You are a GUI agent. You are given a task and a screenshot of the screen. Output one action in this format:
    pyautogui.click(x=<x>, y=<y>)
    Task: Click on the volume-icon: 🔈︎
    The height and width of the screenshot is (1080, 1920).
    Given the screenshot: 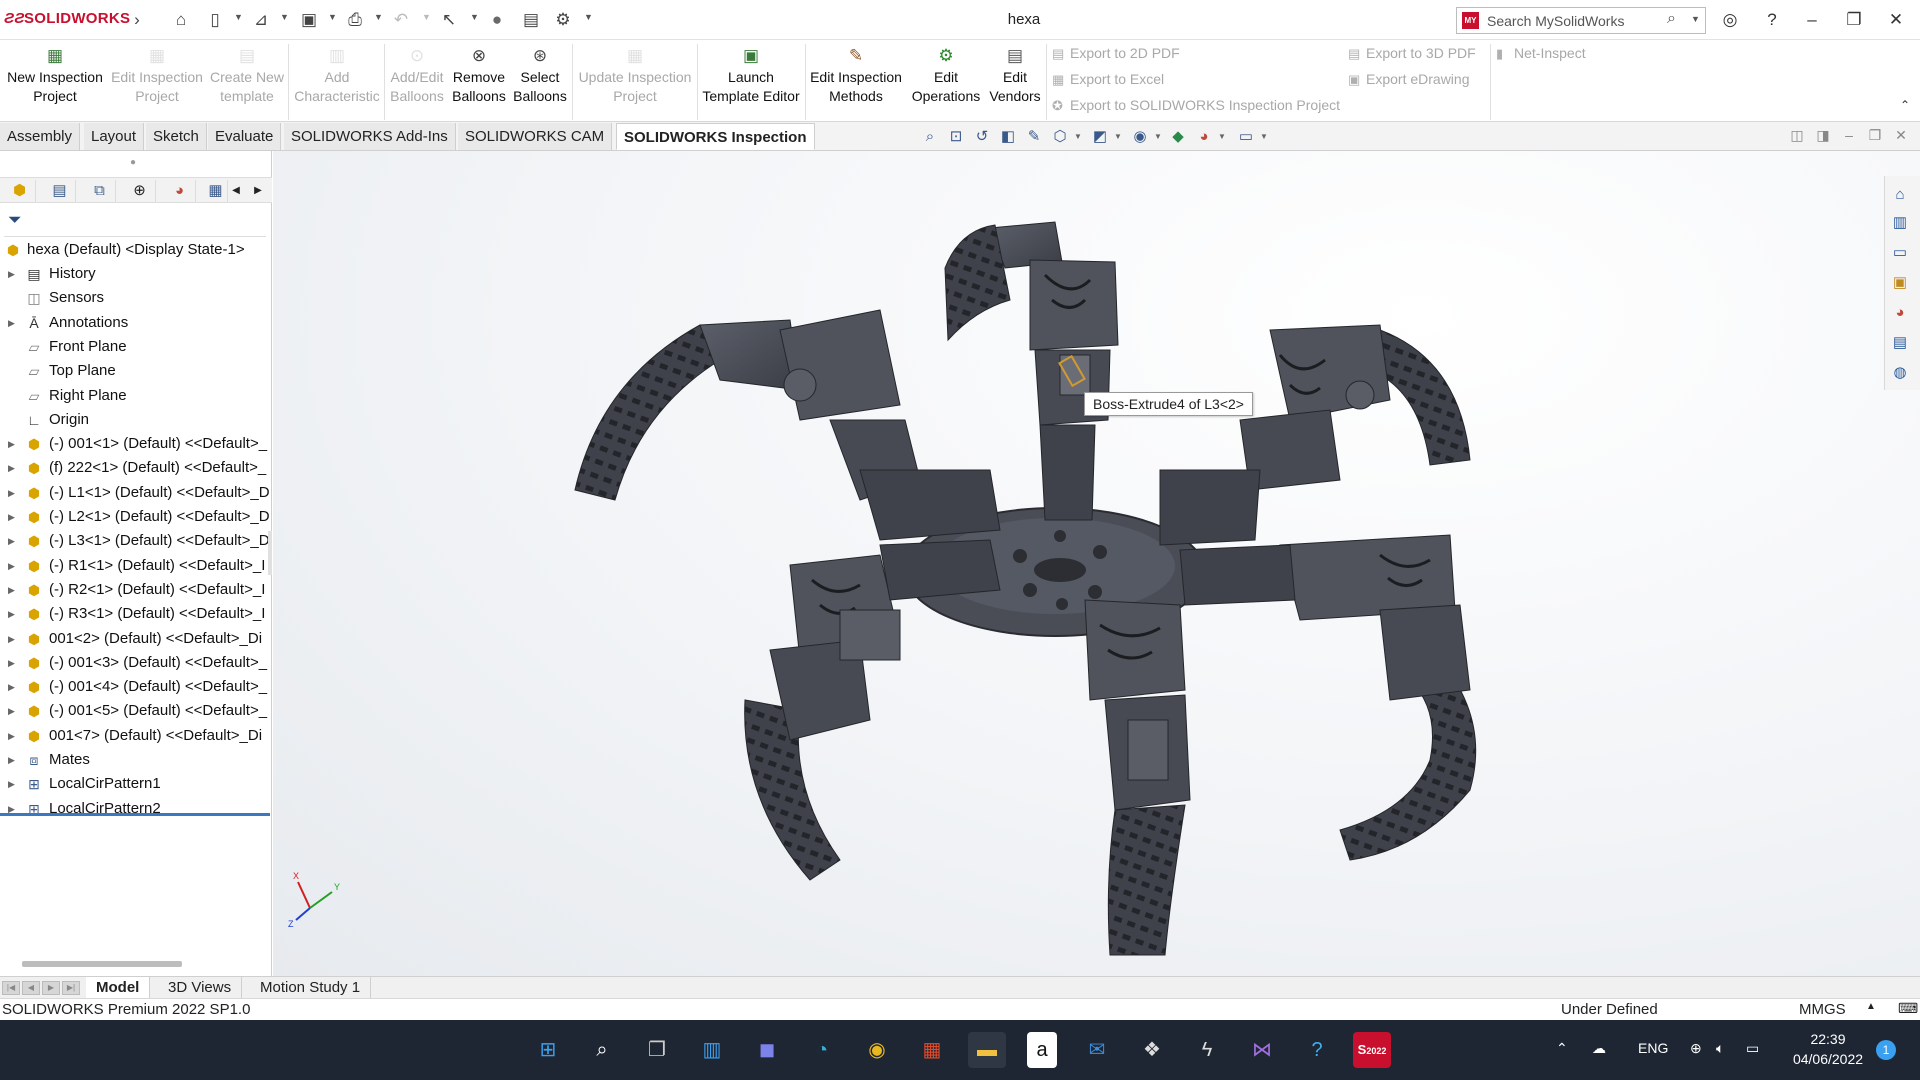 What is the action you would take?
    pyautogui.click(x=1720, y=1048)
    